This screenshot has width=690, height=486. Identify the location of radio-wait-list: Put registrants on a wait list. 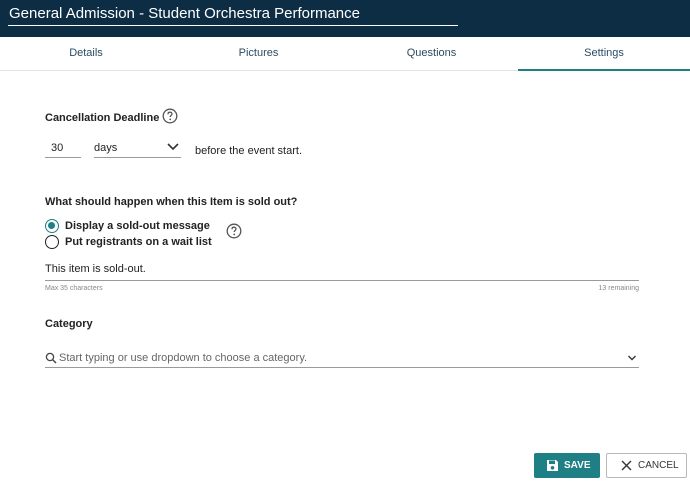
(128, 242).